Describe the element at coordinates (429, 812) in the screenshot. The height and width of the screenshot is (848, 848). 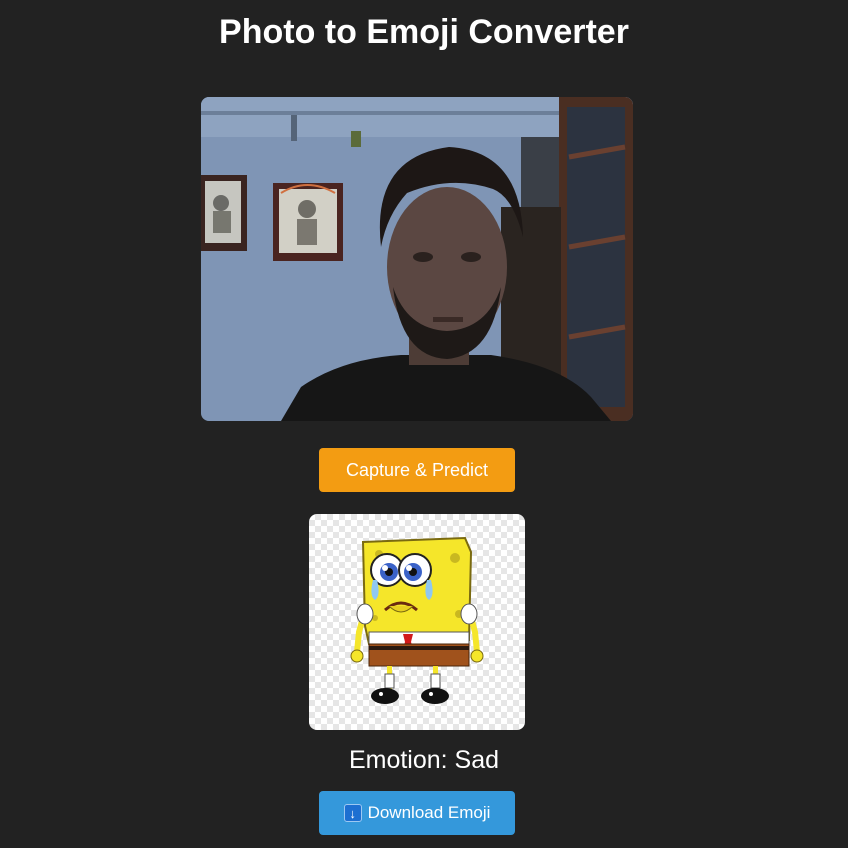
I see `download-emoji-label: Download Emoji` at that location.